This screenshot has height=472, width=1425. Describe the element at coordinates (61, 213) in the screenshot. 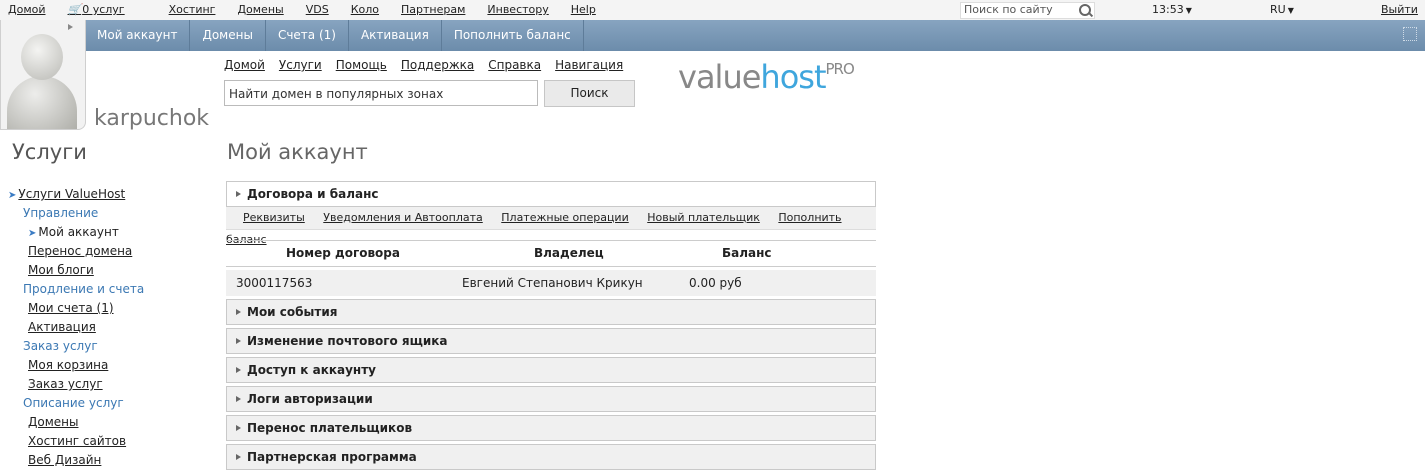

I see `sidebar-group-manage: Управление` at that location.